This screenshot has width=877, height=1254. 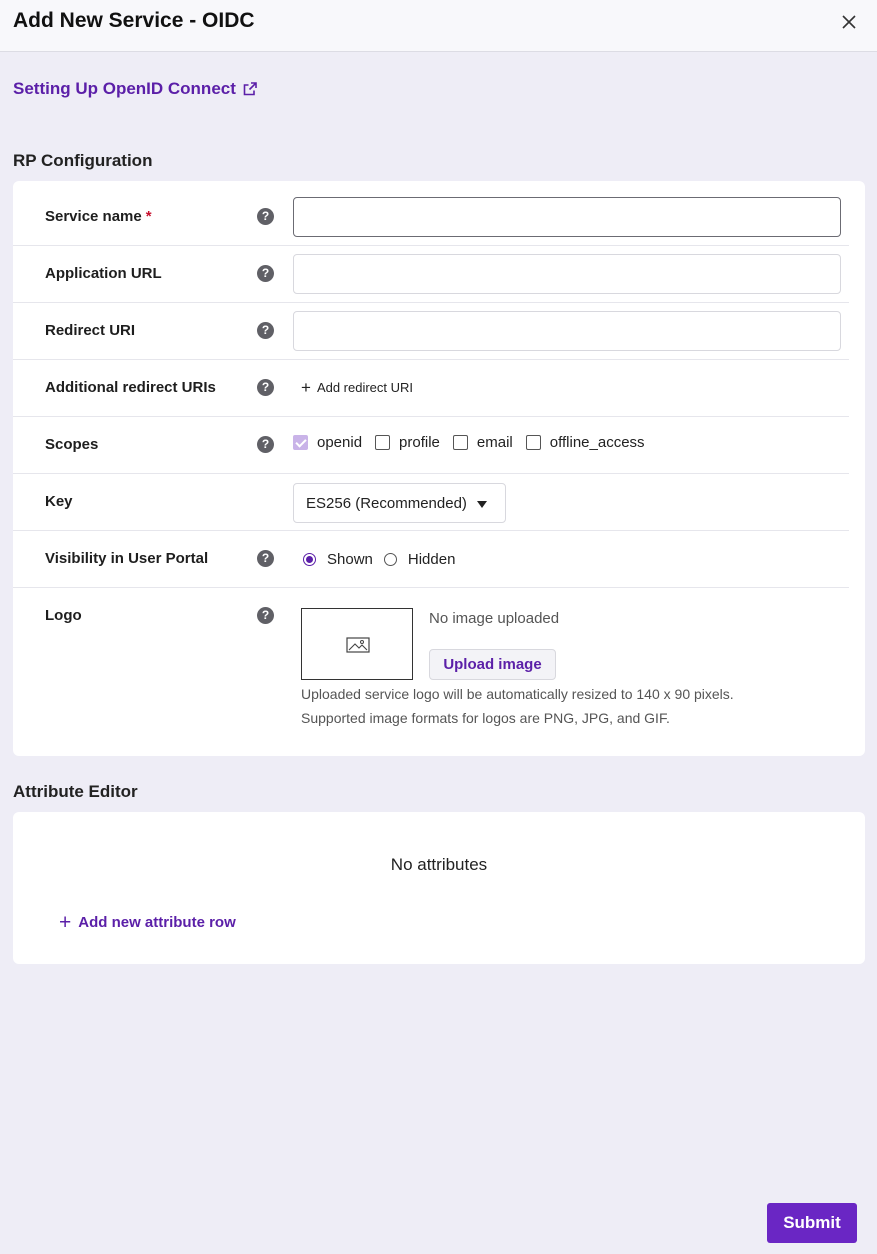 I want to click on redirect-uri-input, so click(x=567, y=331).